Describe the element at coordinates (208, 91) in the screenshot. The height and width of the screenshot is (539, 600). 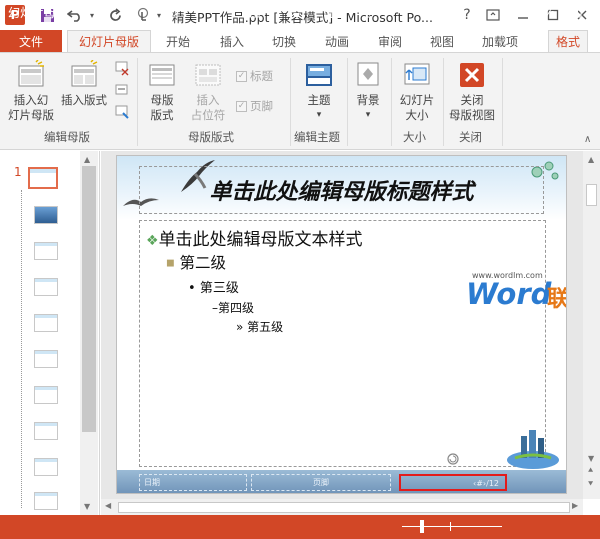
I see `insert-placeholder-button: 插入 占位符` at that location.